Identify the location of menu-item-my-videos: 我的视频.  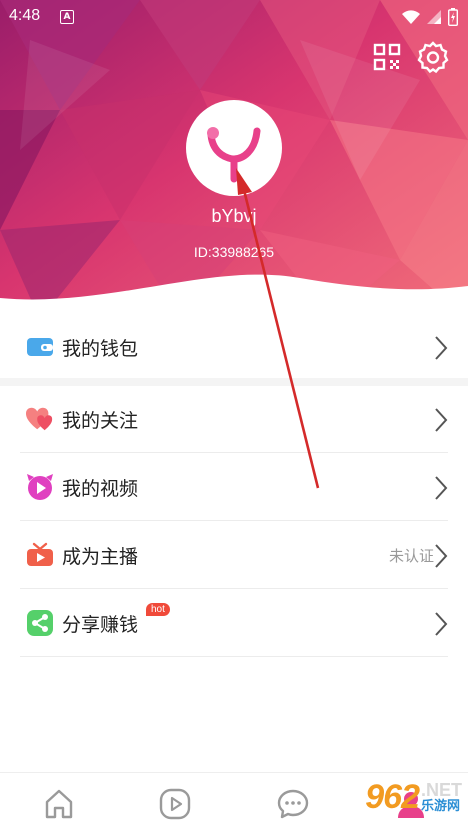
(234, 487).